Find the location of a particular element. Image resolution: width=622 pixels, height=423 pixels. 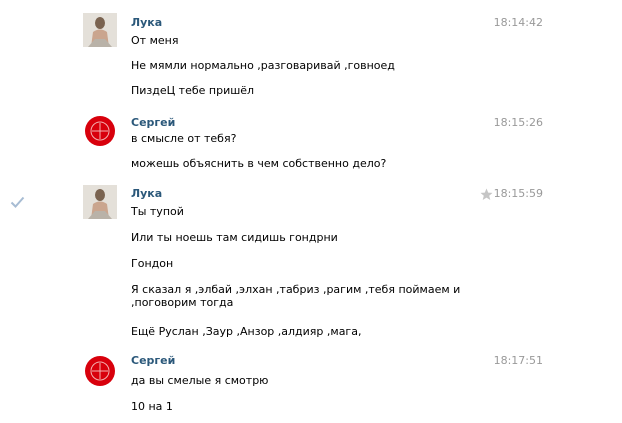

user-avatar is located at coordinates (100, 371).